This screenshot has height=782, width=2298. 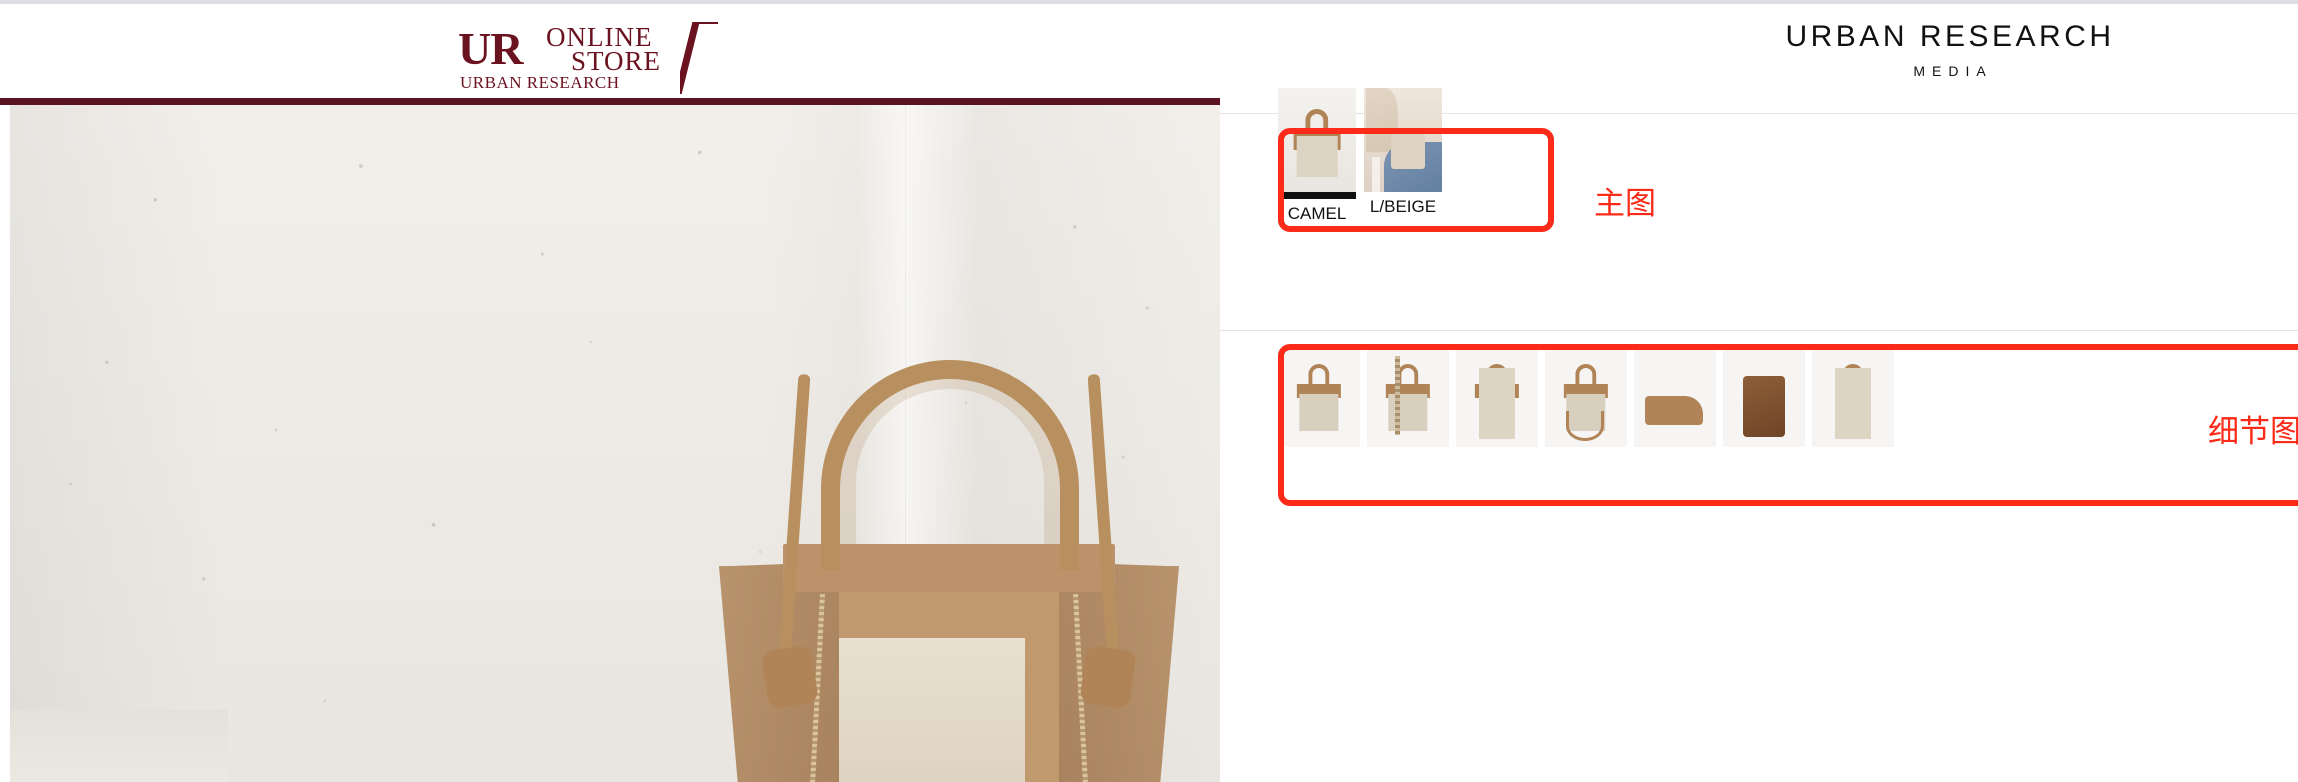 I want to click on color-swatch-camel: CAMEL, so click(x=1317, y=156).